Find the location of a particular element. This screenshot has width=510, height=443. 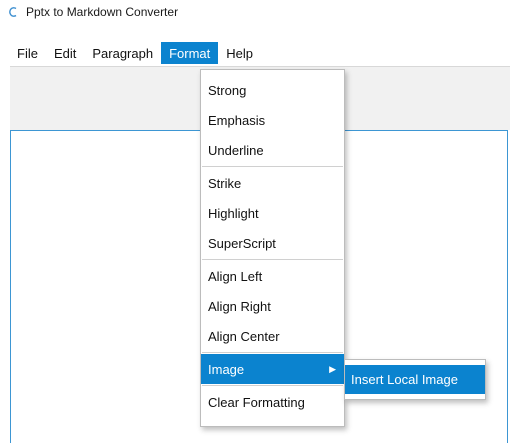

menu-item-label: Highlight is located at coordinates (233, 213).